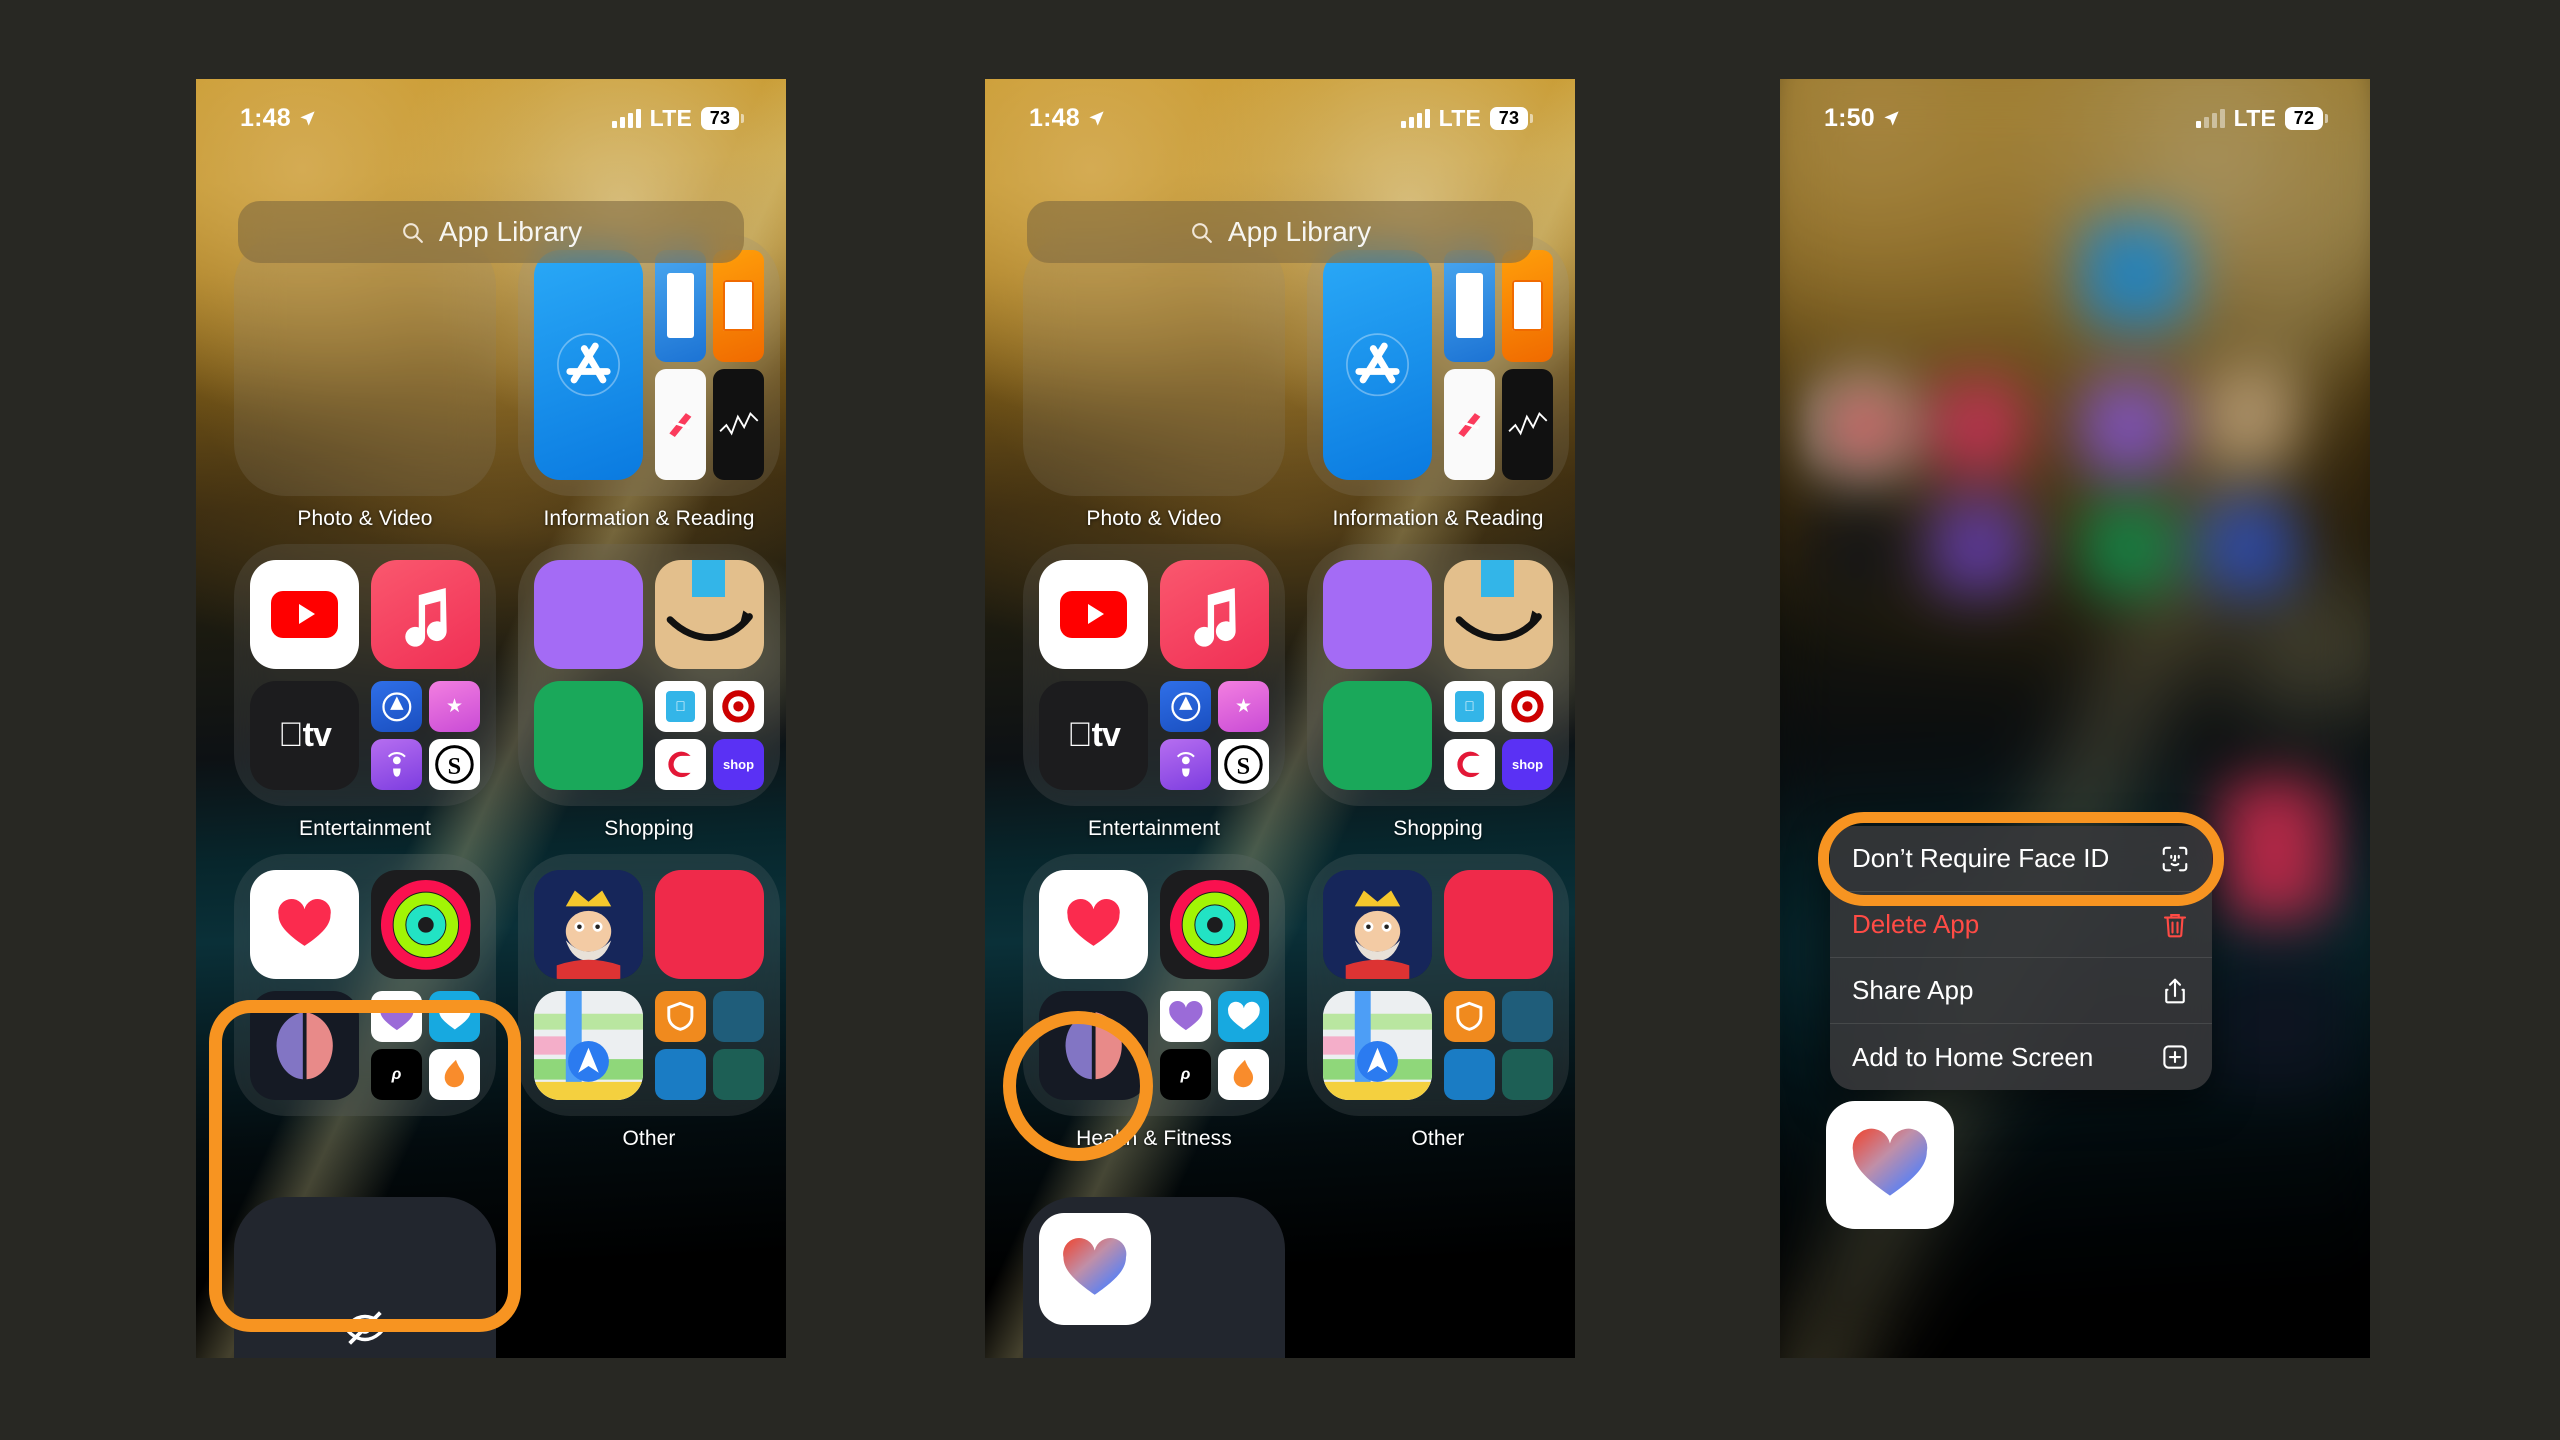  What do you see at coordinates (1438, 675) in the screenshot?
I see `folder-tile:  shop` at bounding box center [1438, 675].